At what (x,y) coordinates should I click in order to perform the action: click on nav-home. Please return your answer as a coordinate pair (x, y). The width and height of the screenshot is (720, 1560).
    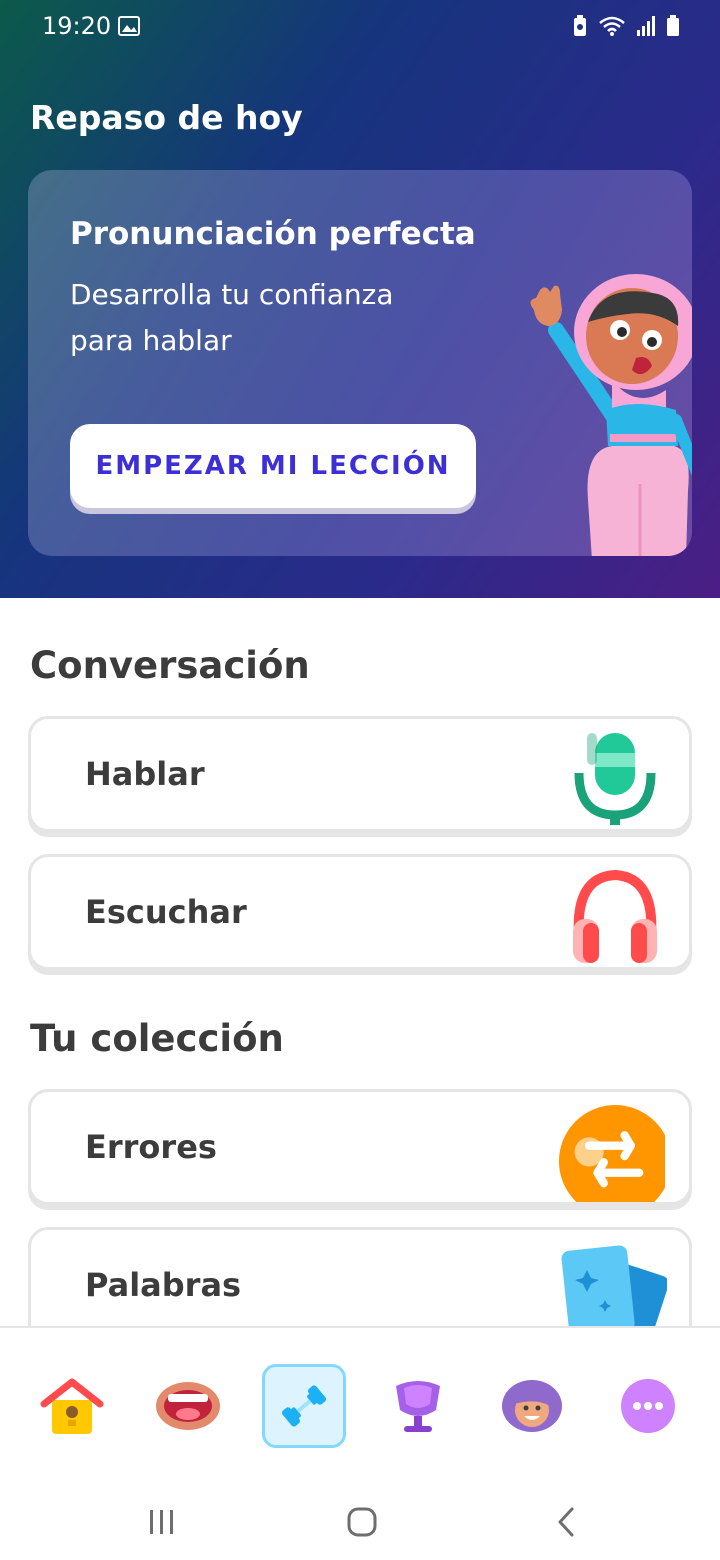
    Looking at the image, I should click on (72, 1406).